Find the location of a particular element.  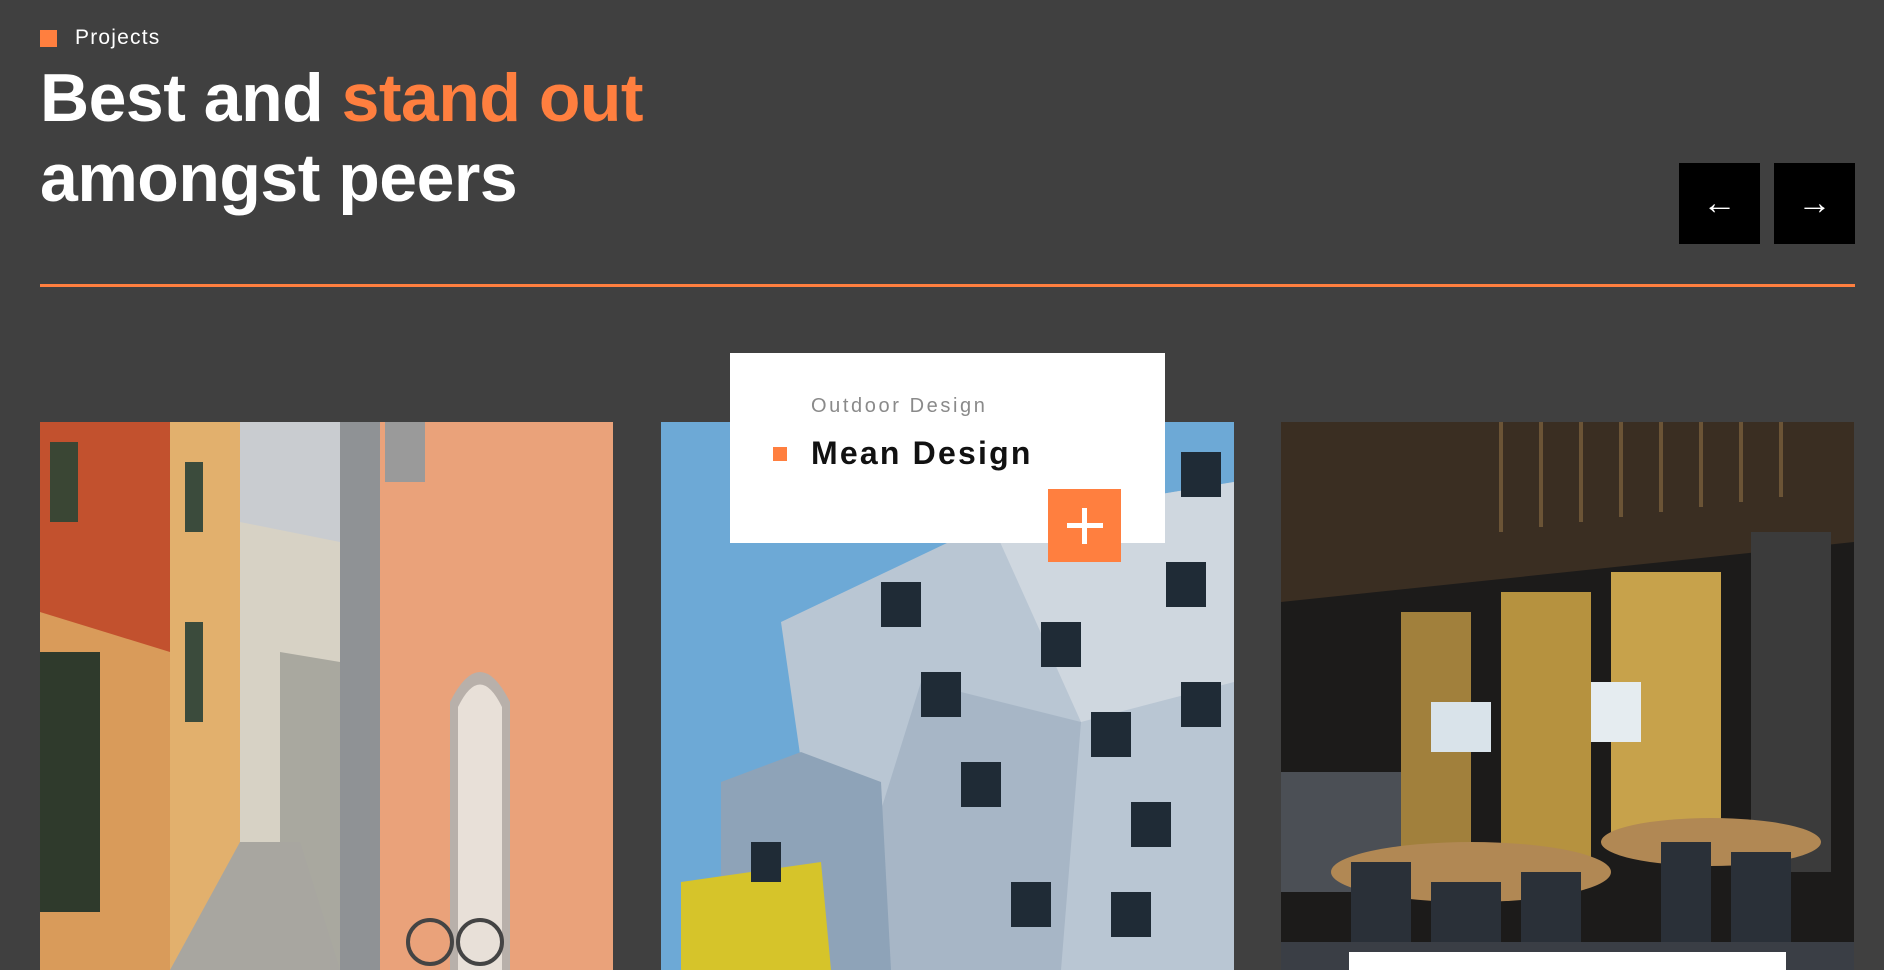

prev-button: ← is located at coordinates (1719, 203).